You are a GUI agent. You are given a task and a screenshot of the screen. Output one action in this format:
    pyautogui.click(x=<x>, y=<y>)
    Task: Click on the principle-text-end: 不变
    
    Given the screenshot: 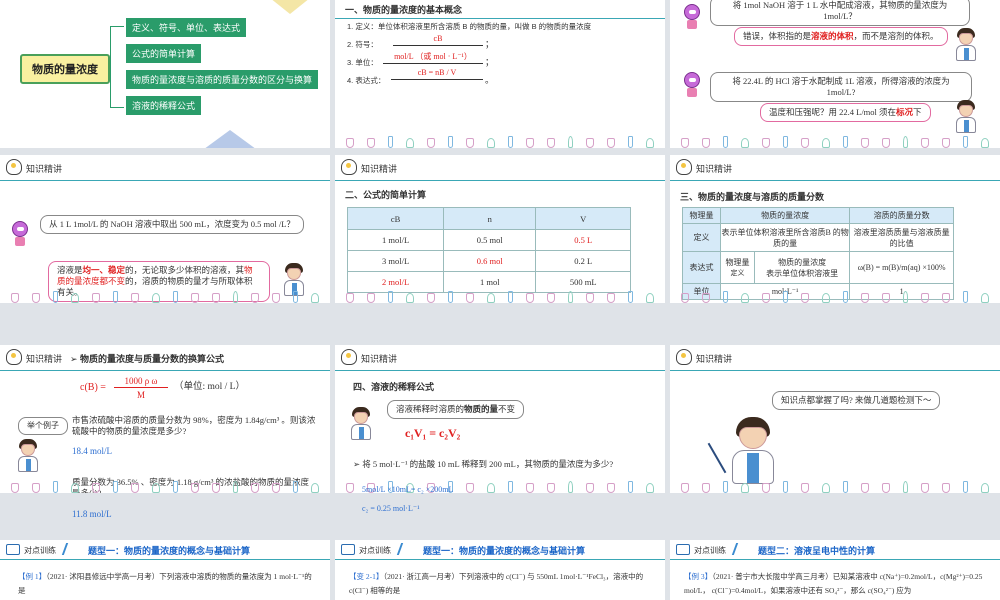 What is the action you would take?
    pyautogui.click(x=507, y=409)
    